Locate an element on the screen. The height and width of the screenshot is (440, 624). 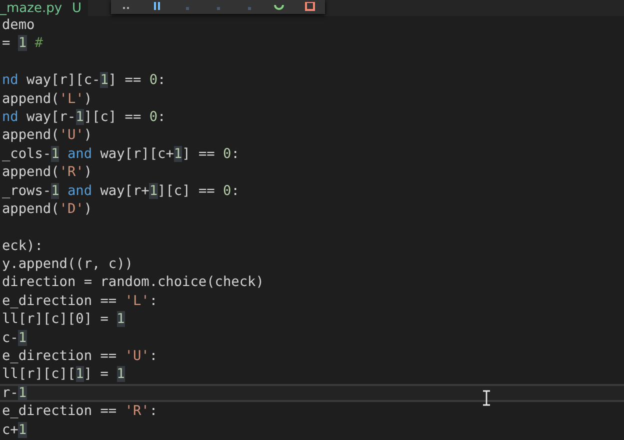
restart-icon is located at coordinates (279, 7).